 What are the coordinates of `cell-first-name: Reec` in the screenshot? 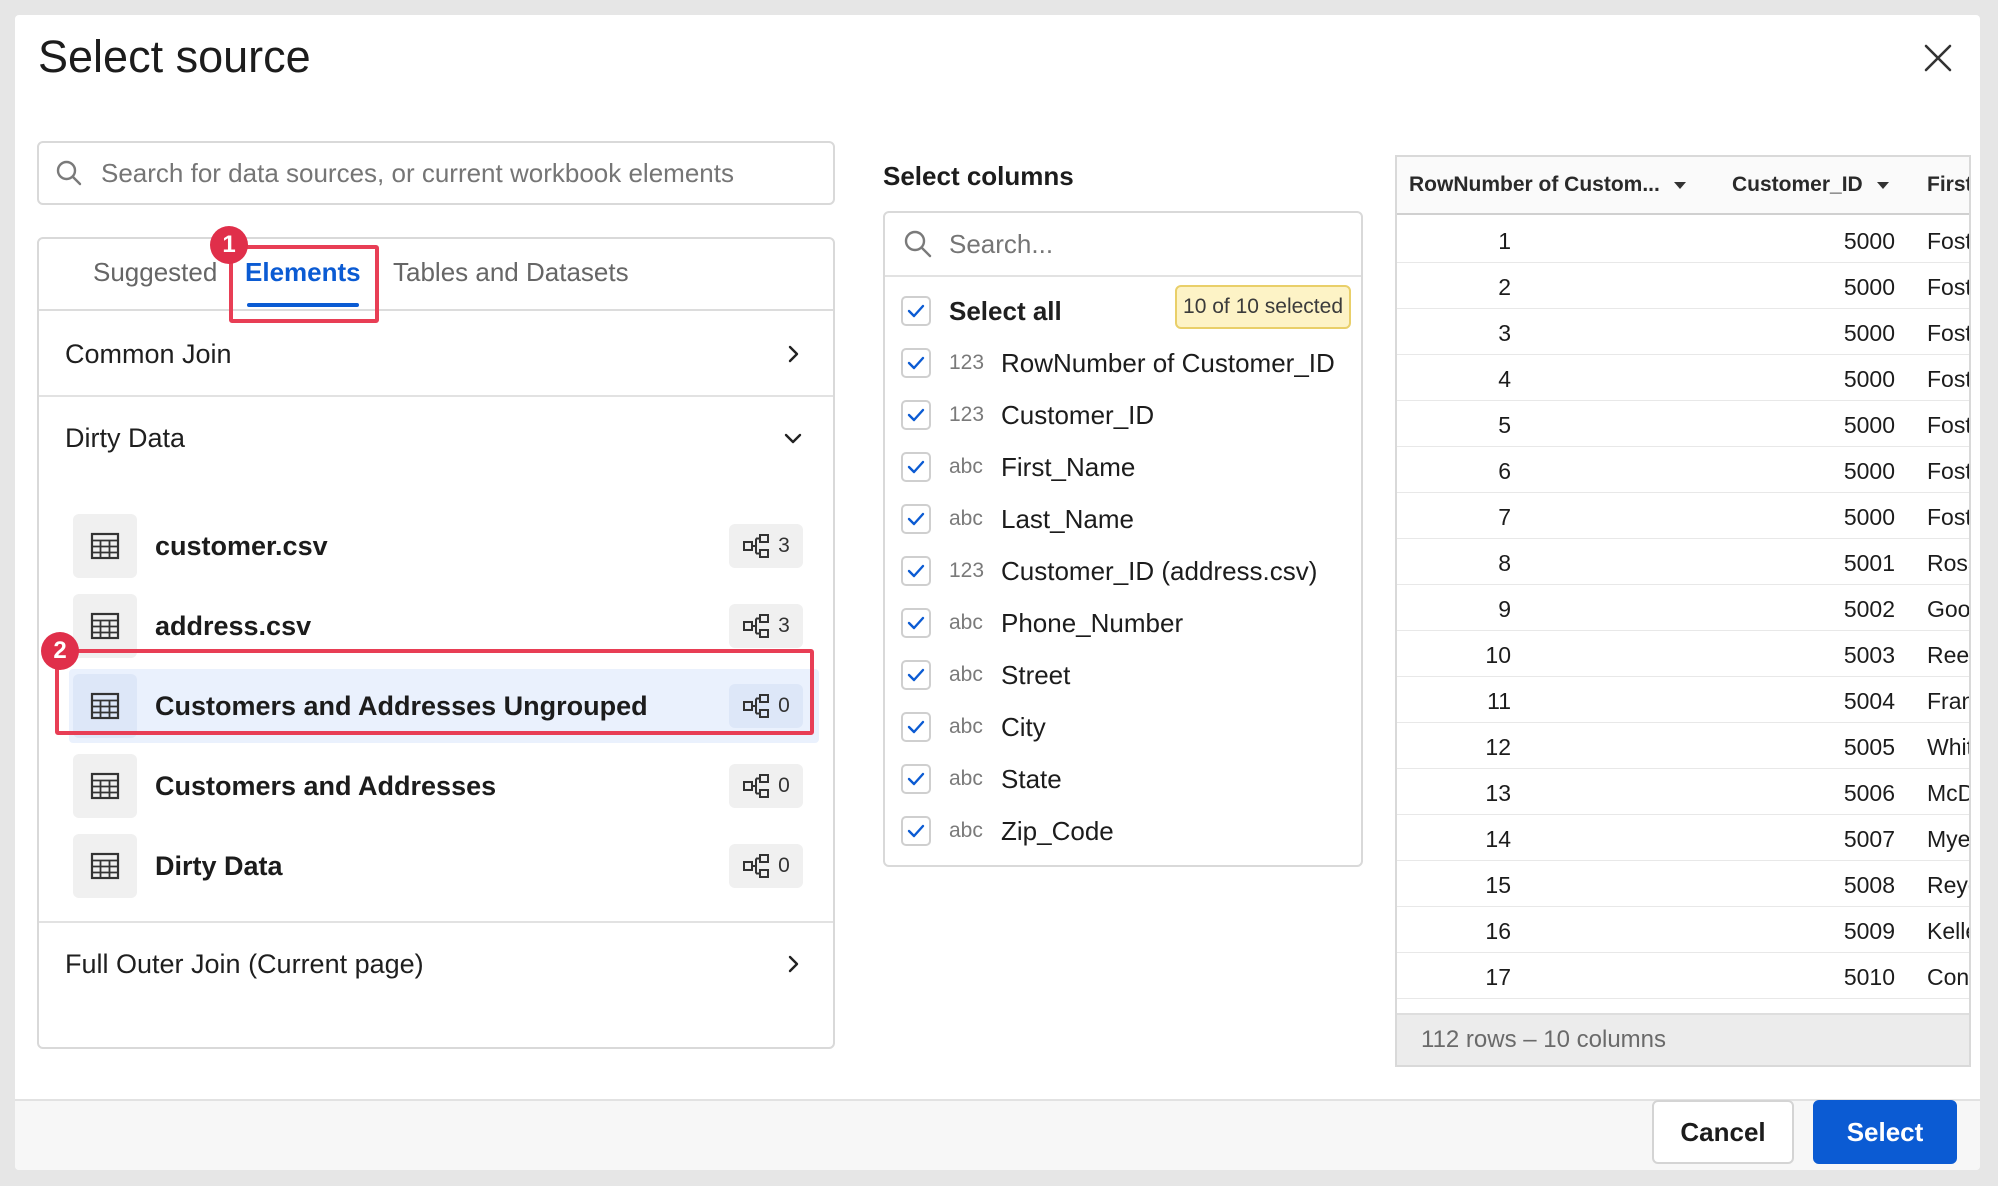 It's located at (1948, 655).